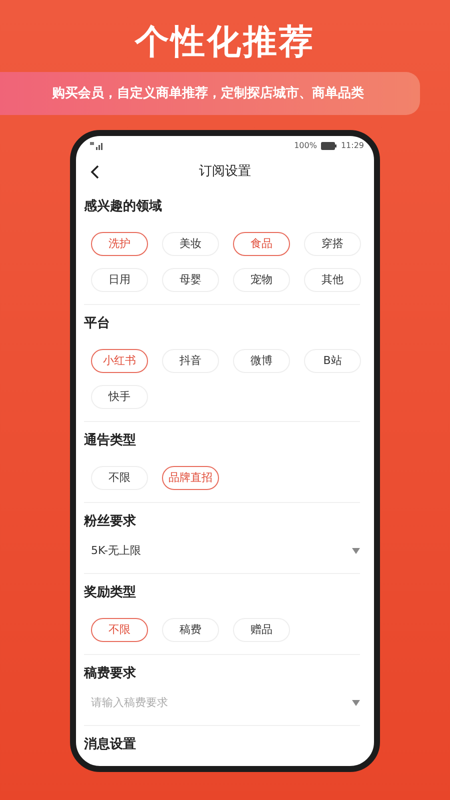 The image size is (450, 800). Describe the element at coordinates (190, 244) in the screenshot. I see `option-chip: 美妆` at that location.